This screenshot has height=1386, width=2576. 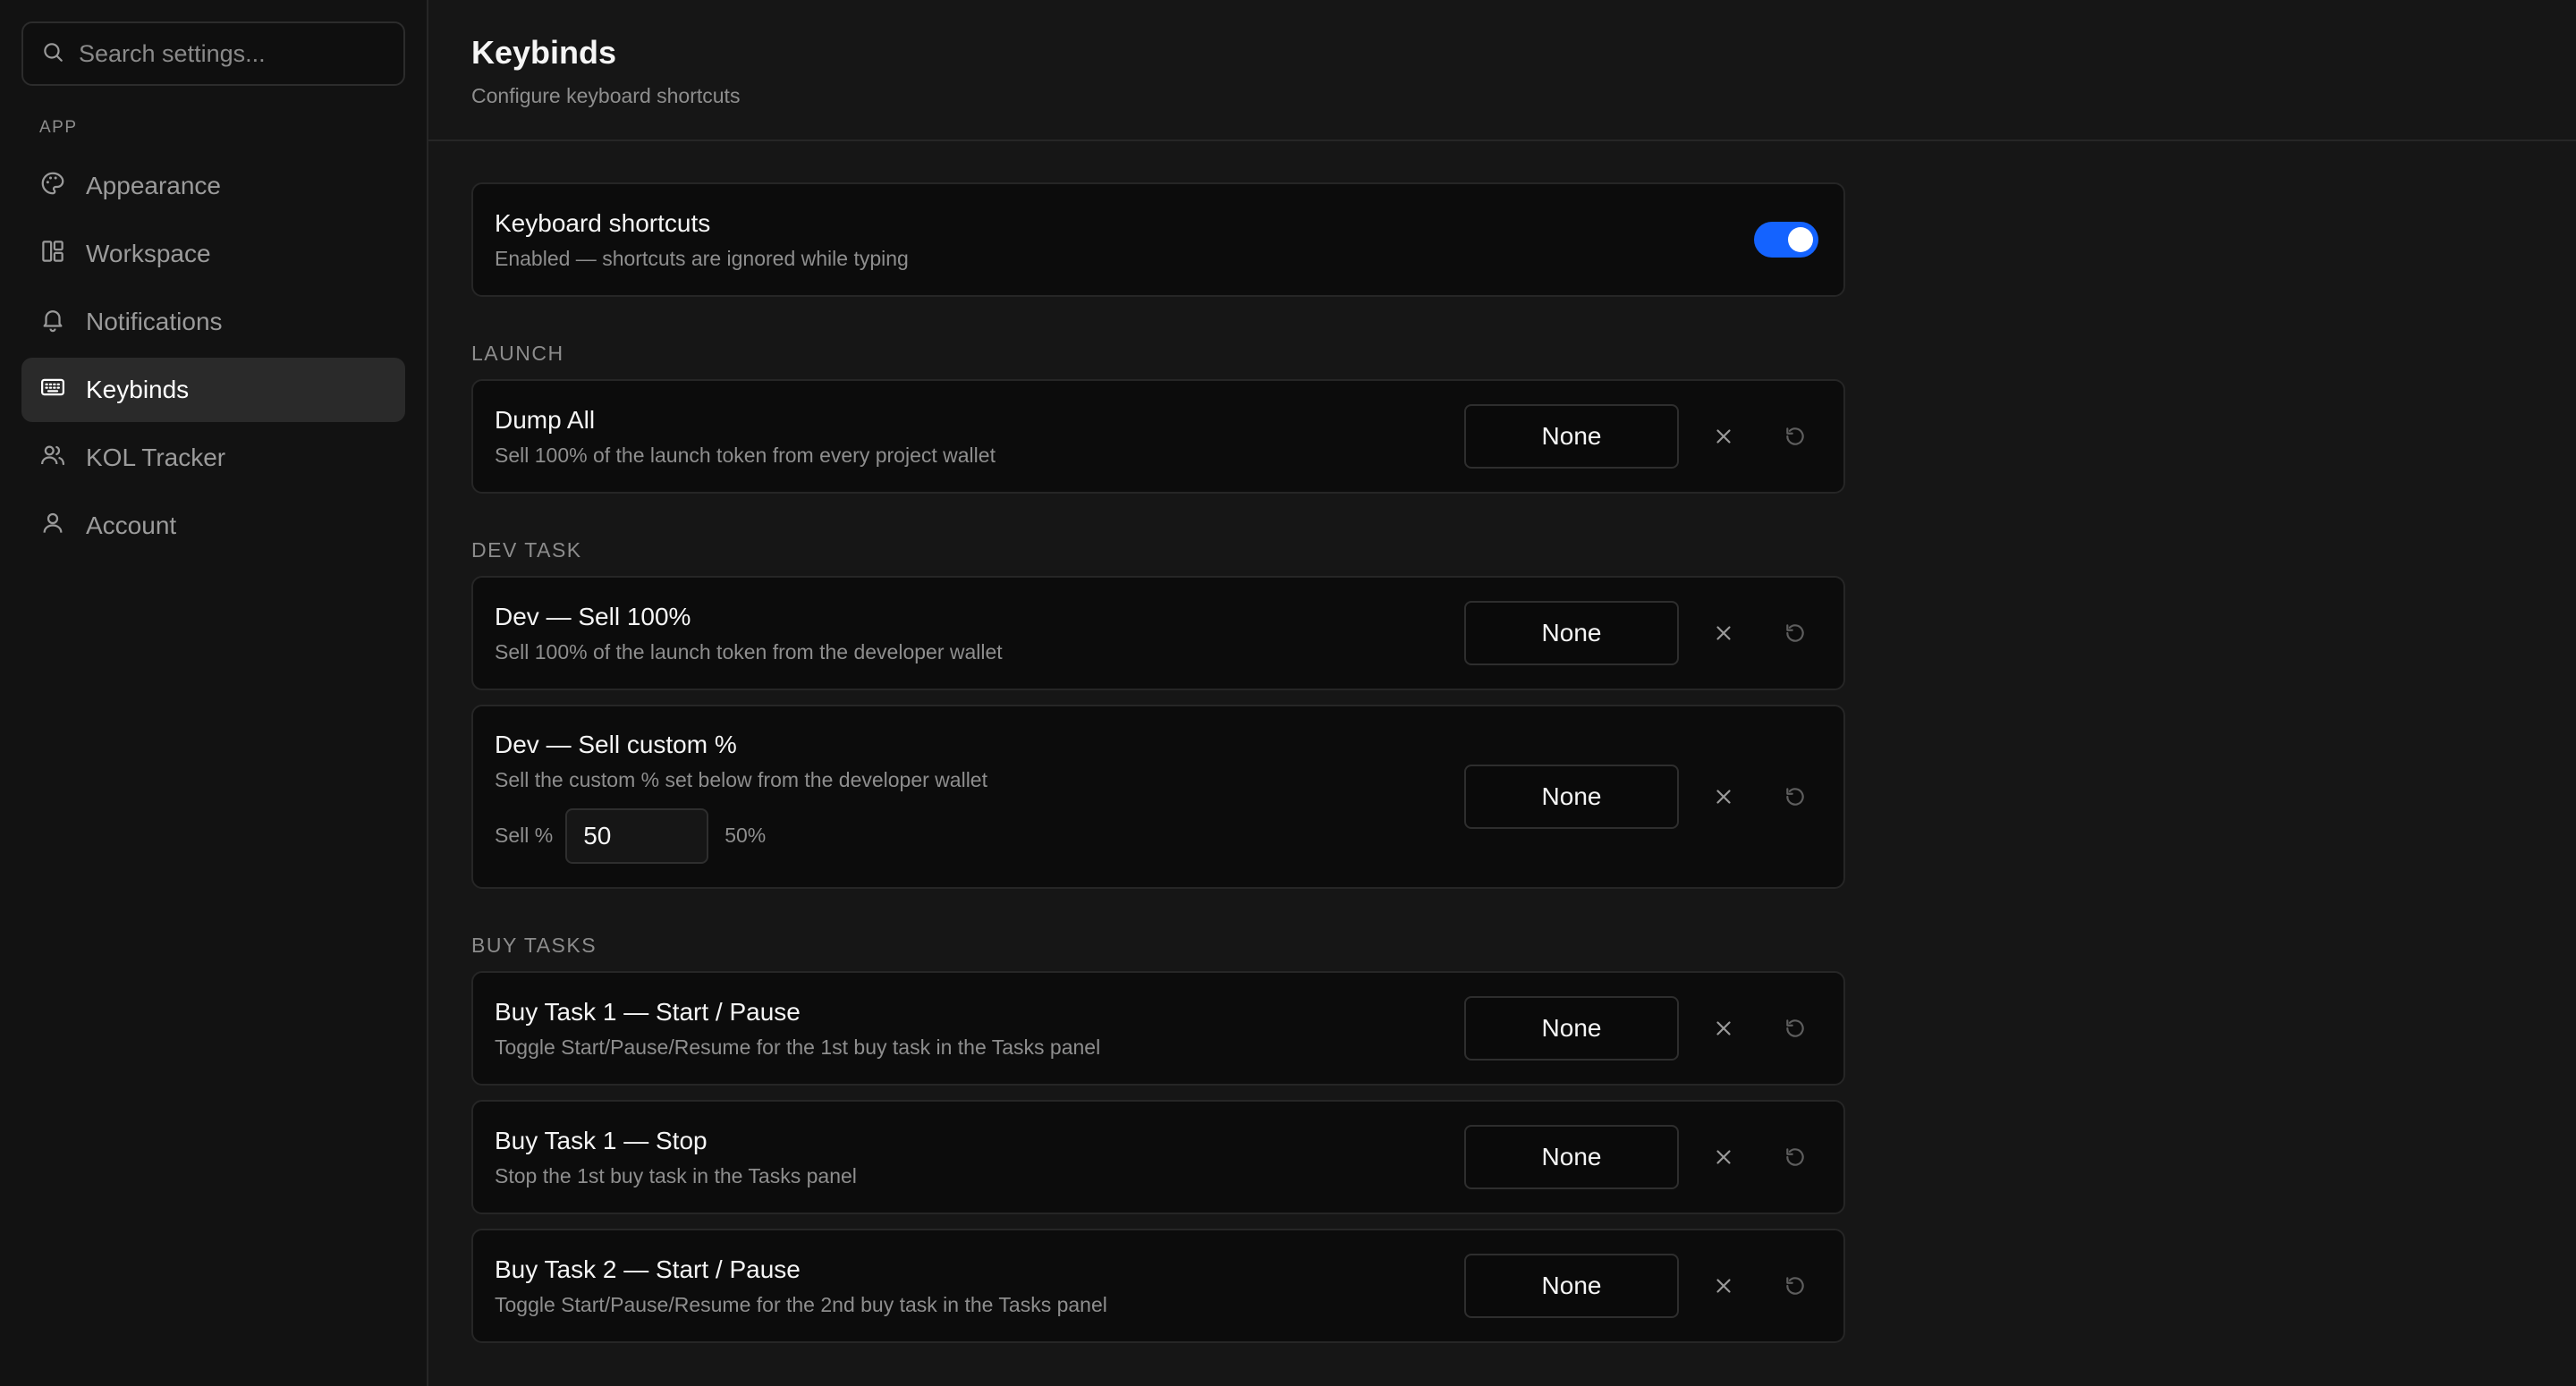 What do you see at coordinates (676, 1175) in the screenshot?
I see `keybind-description: Stop the 1st buy task in the Tasks panel` at bounding box center [676, 1175].